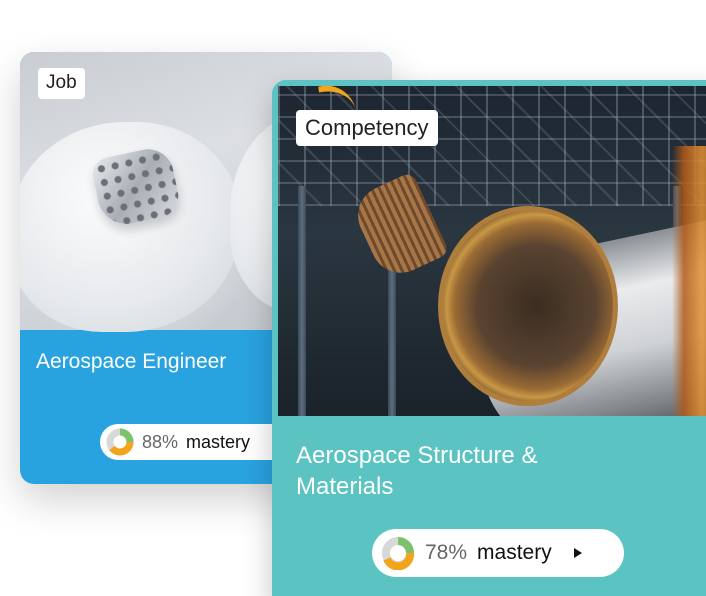 The height and width of the screenshot is (596, 706). I want to click on job-mastery-label: mastery, so click(218, 441).